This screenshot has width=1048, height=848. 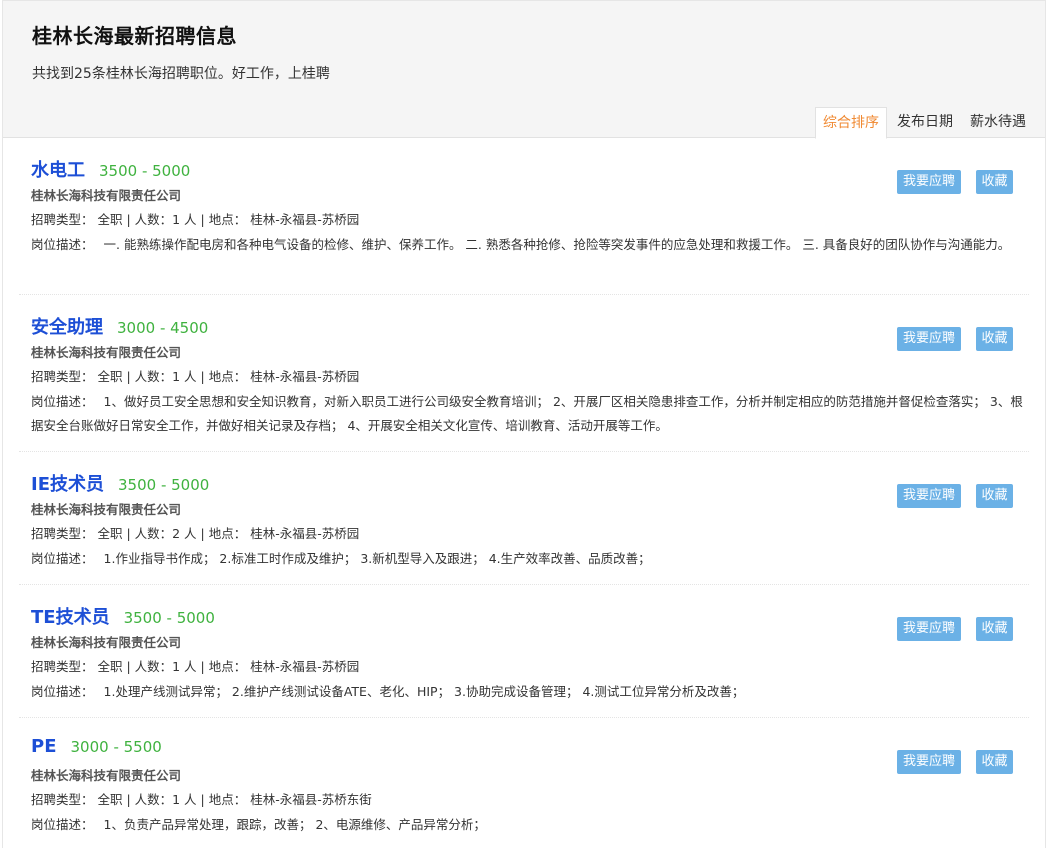 What do you see at coordinates (70, 616) in the screenshot?
I see `job-title-link: TE技术员` at bounding box center [70, 616].